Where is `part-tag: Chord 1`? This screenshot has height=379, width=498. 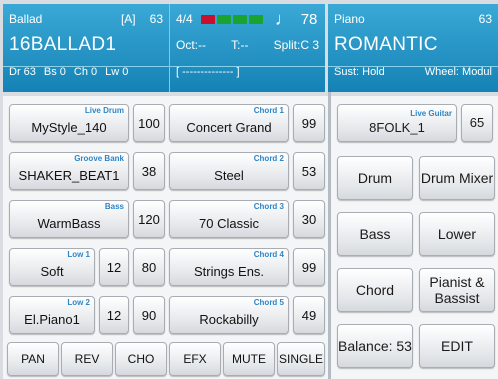 part-tag: Chord 1 is located at coordinates (268, 110).